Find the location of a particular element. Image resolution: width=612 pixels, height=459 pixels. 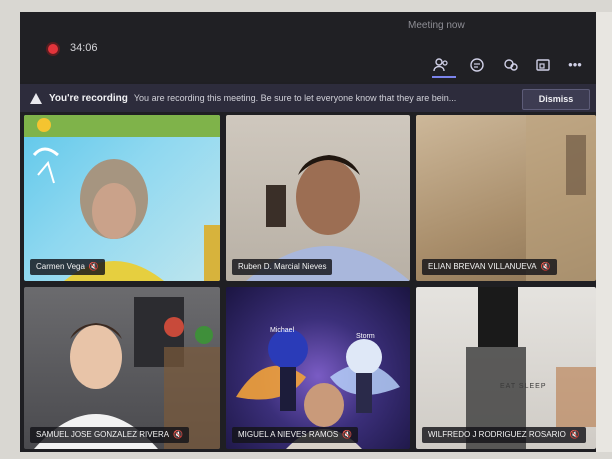

video-tile: Ruben D. Marcial Nieves is located at coordinates (318, 198).